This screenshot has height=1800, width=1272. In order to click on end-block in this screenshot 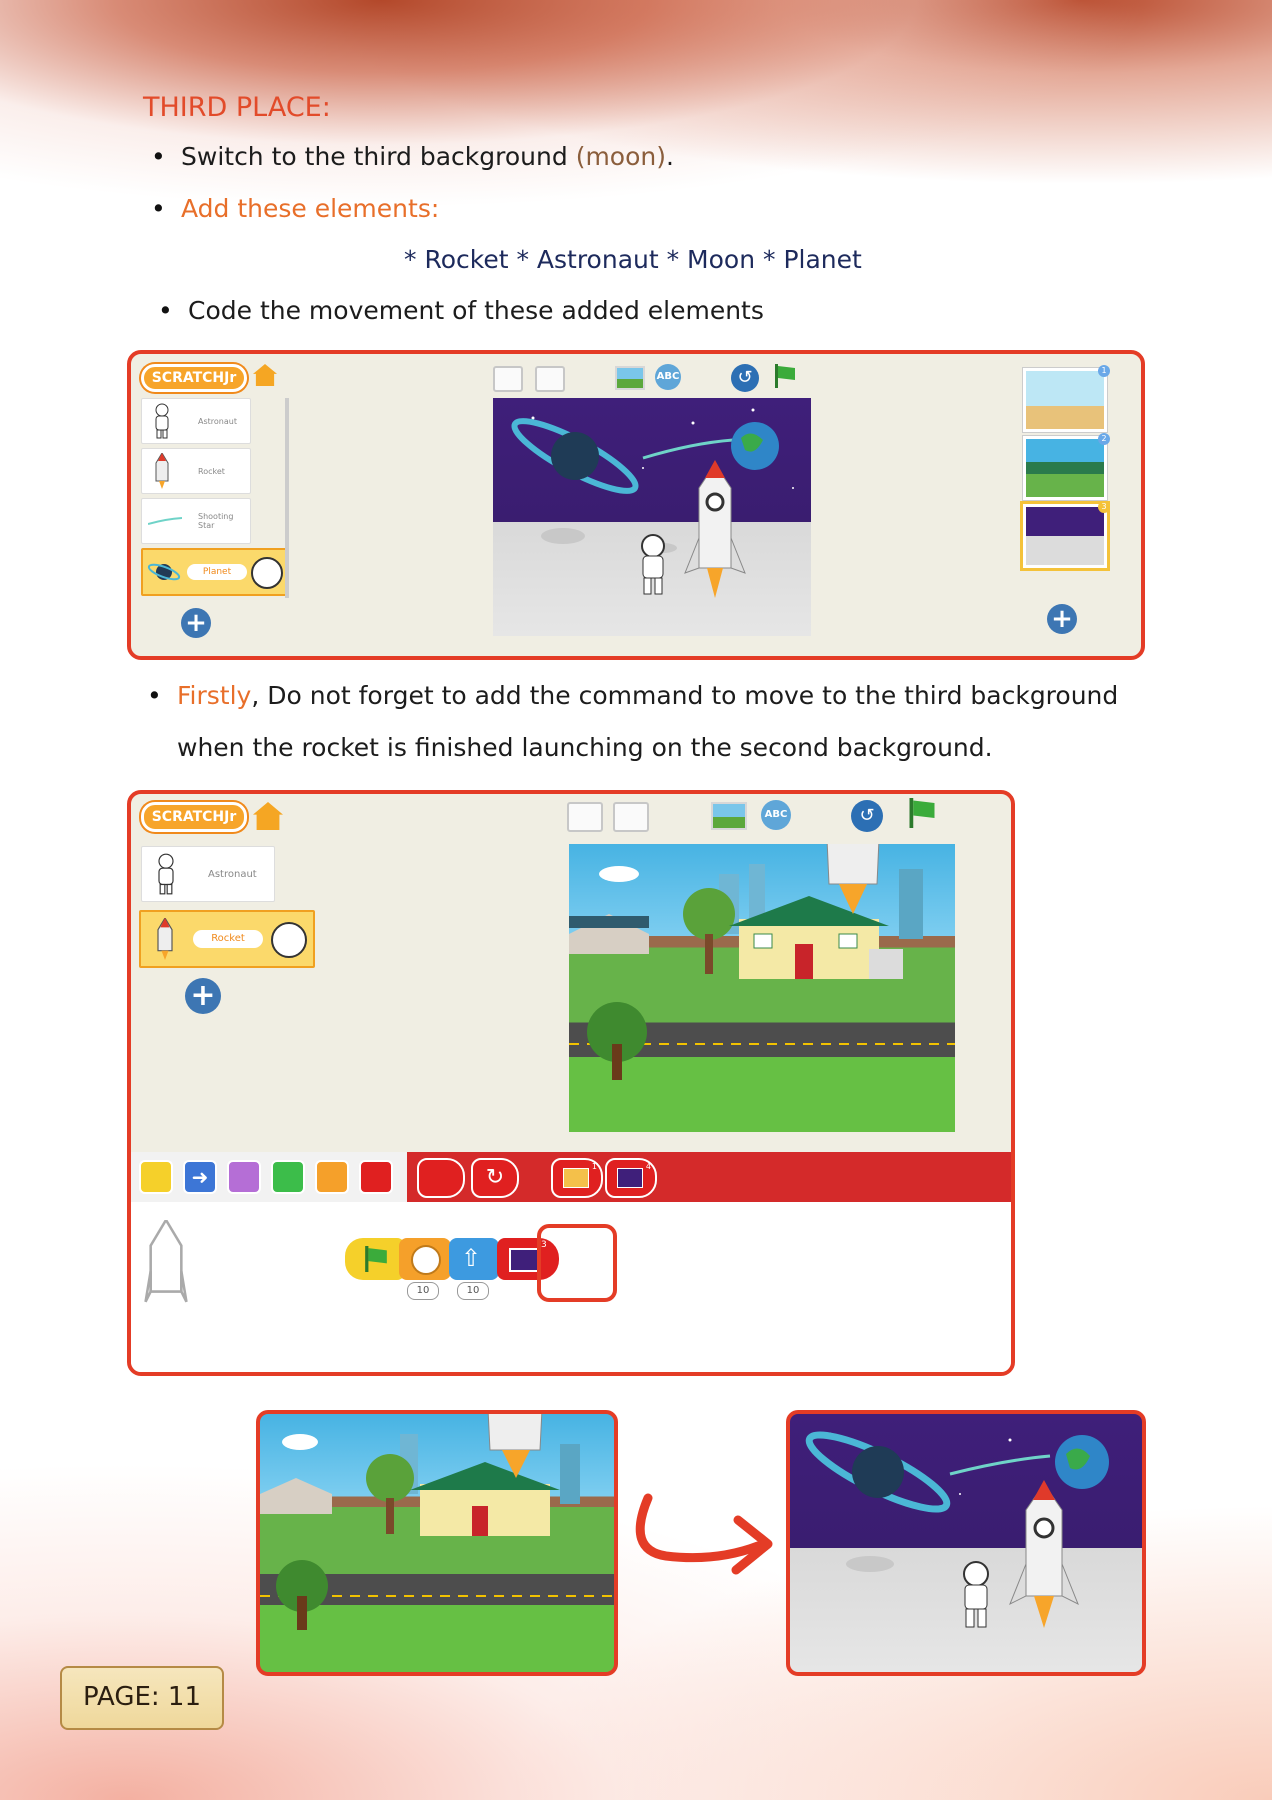, I will do `click(441, 1178)`.